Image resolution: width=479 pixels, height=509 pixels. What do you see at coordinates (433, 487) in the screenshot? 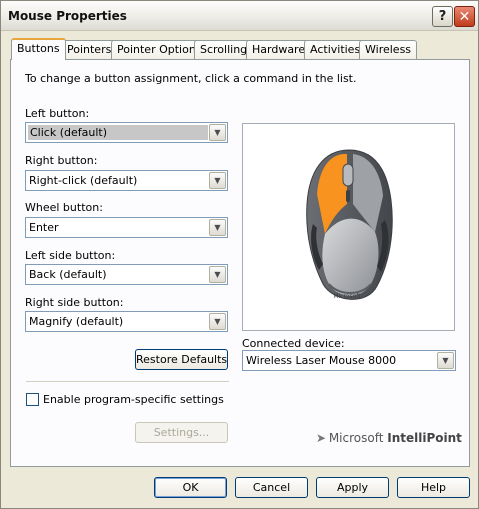
I see `help-button: Help` at bounding box center [433, 487].